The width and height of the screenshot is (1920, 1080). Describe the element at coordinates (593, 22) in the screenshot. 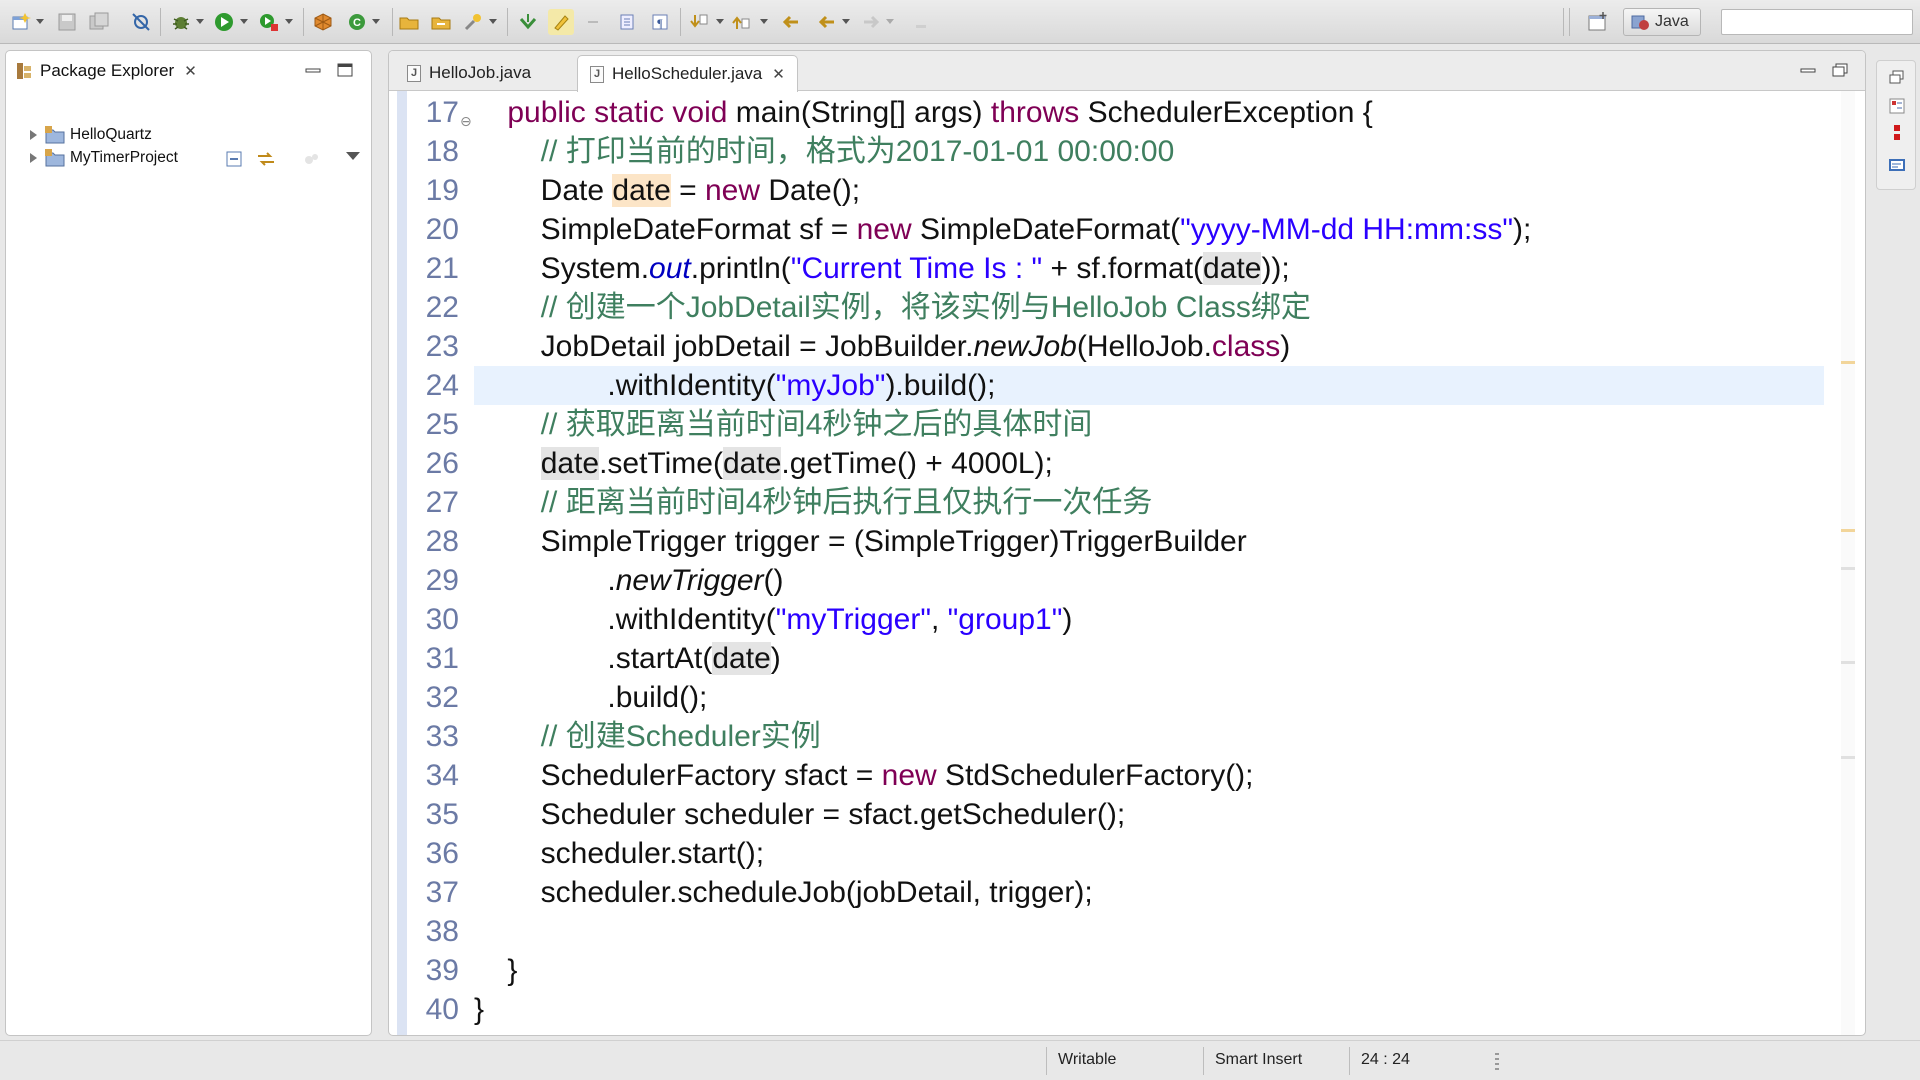

I see `toggle-block-selection-icon` at that location.